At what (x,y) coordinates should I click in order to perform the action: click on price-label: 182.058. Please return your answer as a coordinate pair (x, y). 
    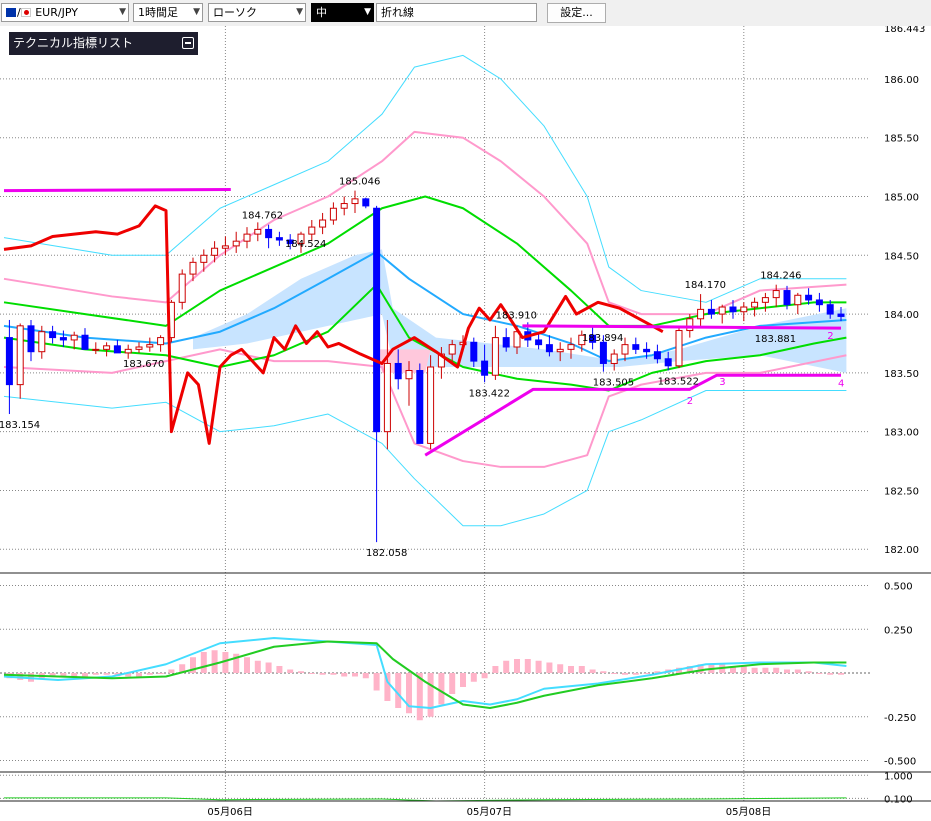
    Looking at the image, I should click on (386, 553).